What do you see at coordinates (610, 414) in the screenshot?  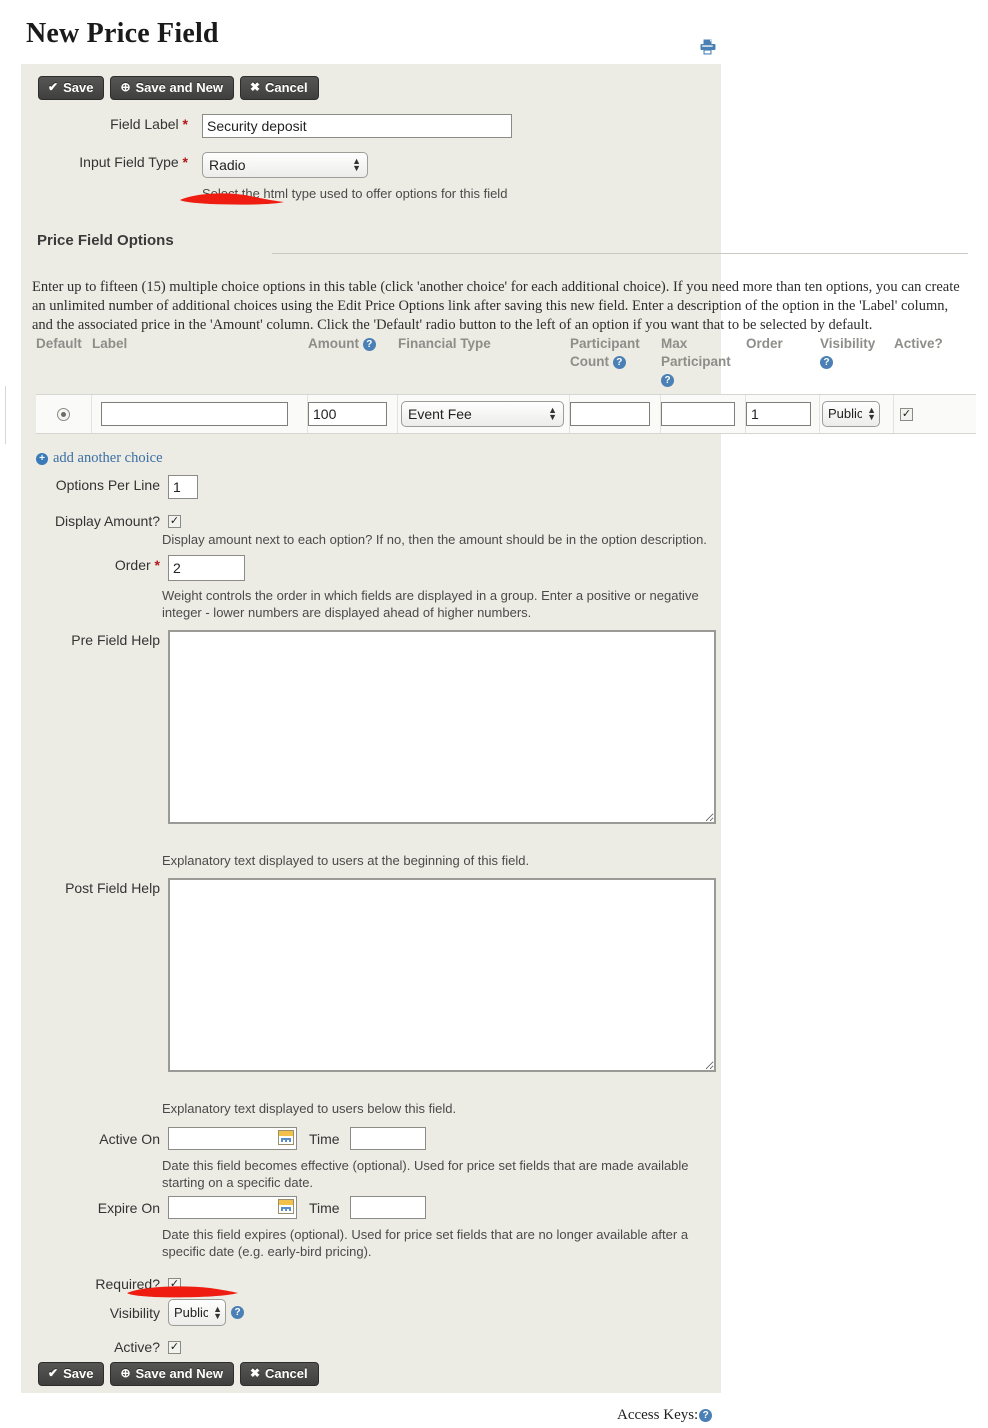 I see `participant-count-input` at bounding box center [610, 414].